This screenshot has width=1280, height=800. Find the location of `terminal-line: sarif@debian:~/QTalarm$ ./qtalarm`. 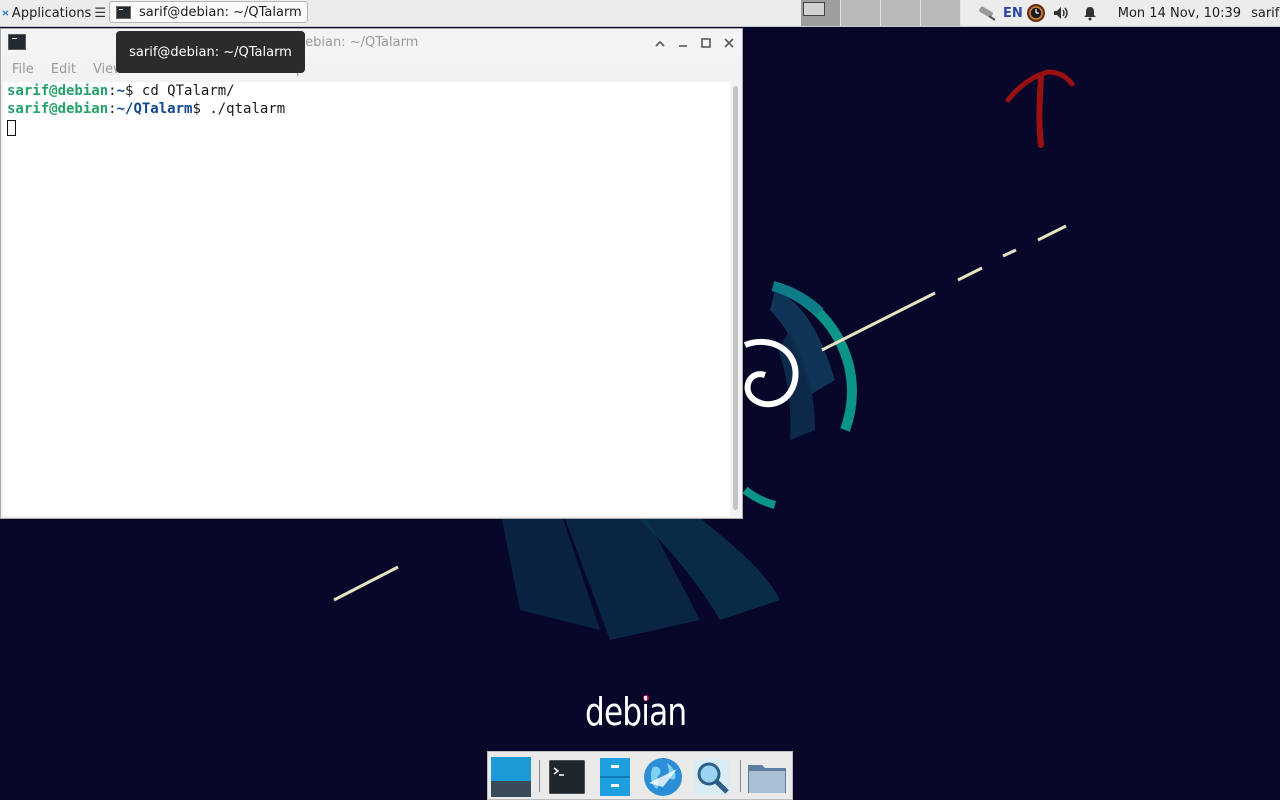

terminal-line: sarif@debian:~/QTalarm$ ./qtalarm is located at coordinates (146, 109).